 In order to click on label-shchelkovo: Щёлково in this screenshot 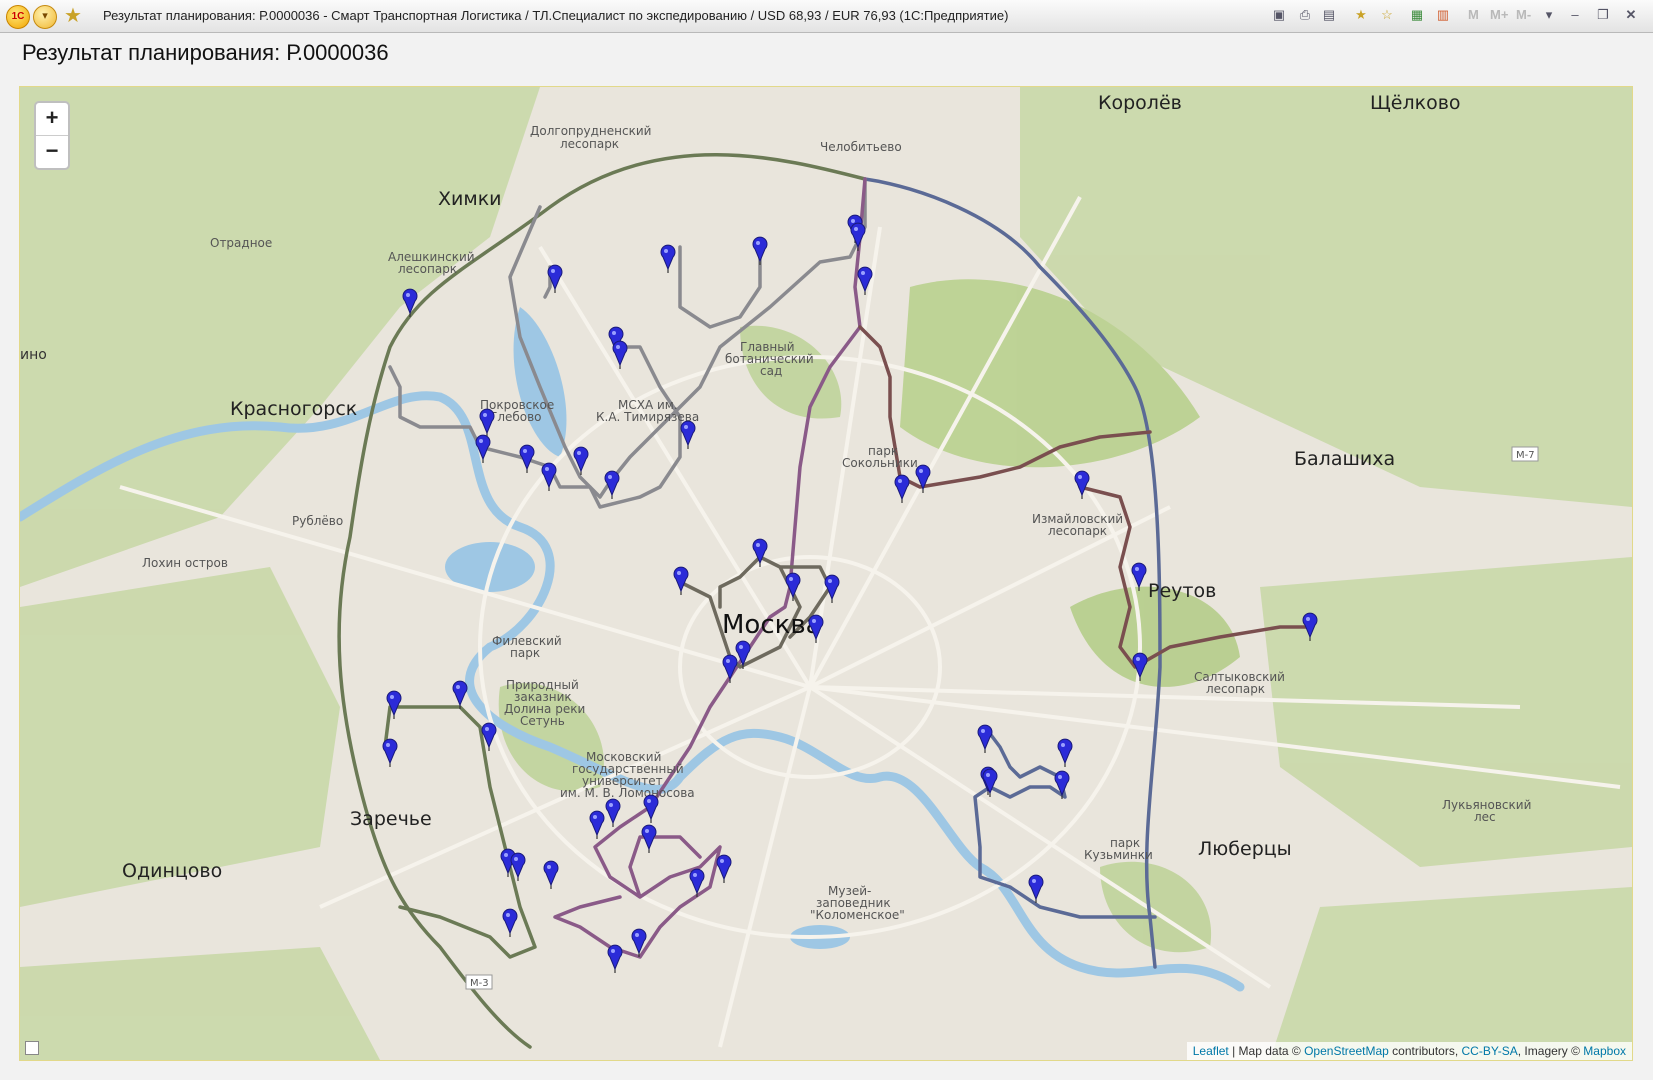, I will do `click(1415, 103)`.